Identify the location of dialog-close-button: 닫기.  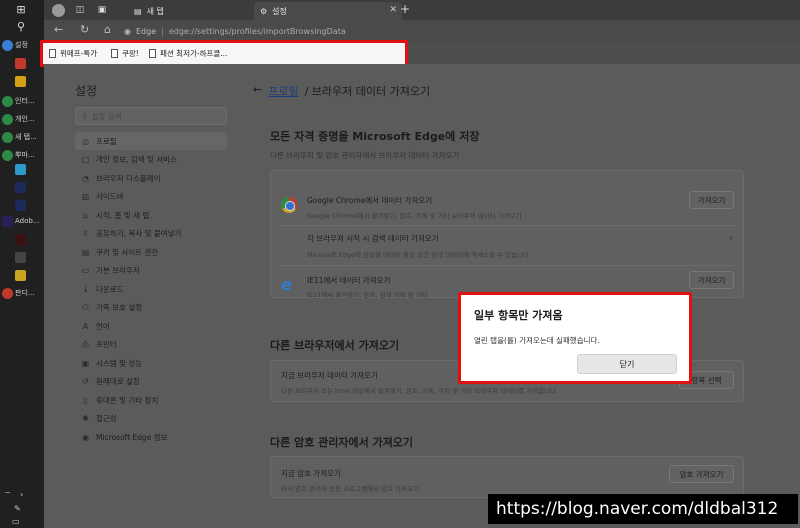
(627, 364).